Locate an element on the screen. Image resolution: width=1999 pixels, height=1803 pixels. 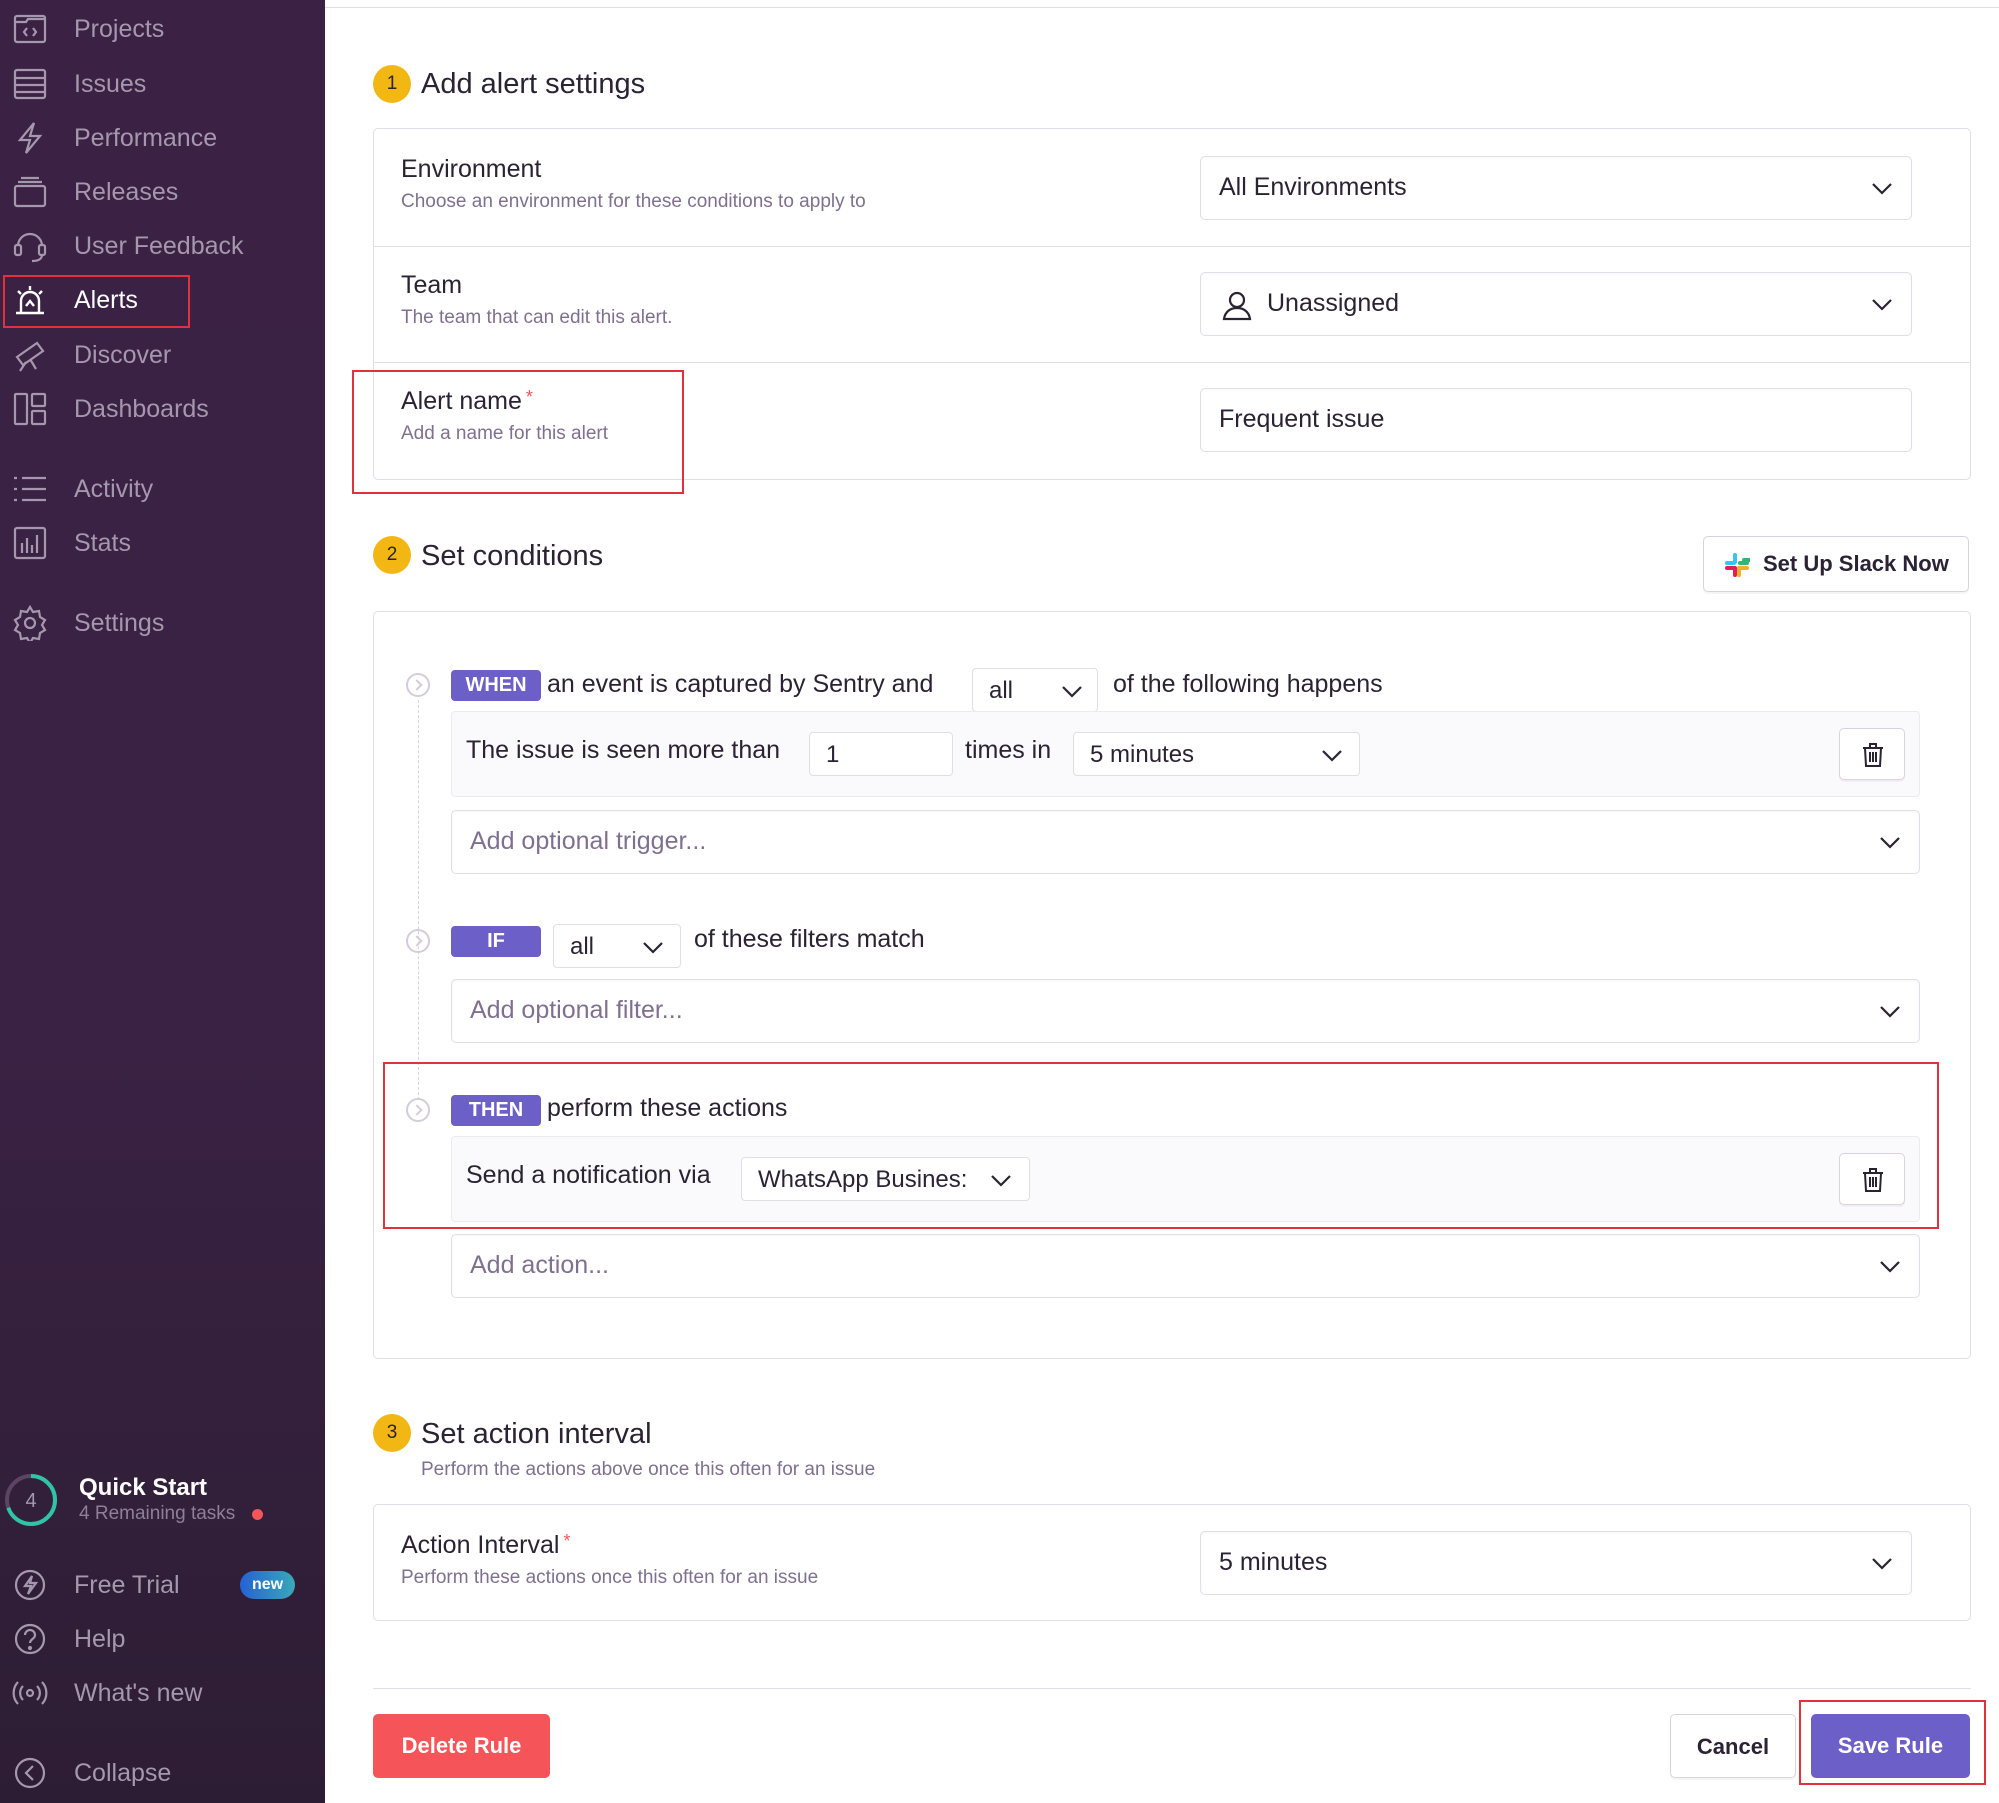
count-value: 1 is located at coordinates (833, 754).